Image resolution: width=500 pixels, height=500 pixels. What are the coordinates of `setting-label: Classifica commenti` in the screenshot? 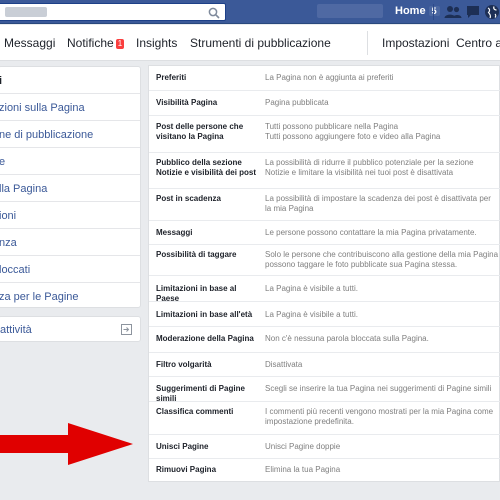 It's located at (195, 411).